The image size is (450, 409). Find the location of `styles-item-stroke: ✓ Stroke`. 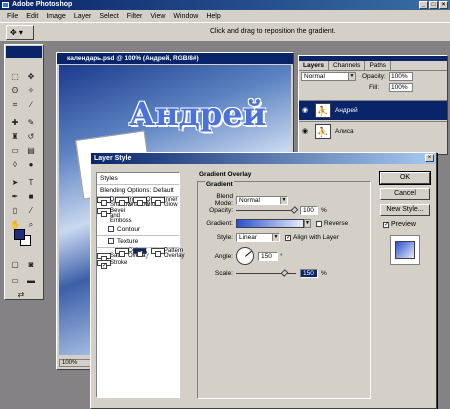

styles-item-stroke: ✓ Stroke is located at coordinates (112, 264).